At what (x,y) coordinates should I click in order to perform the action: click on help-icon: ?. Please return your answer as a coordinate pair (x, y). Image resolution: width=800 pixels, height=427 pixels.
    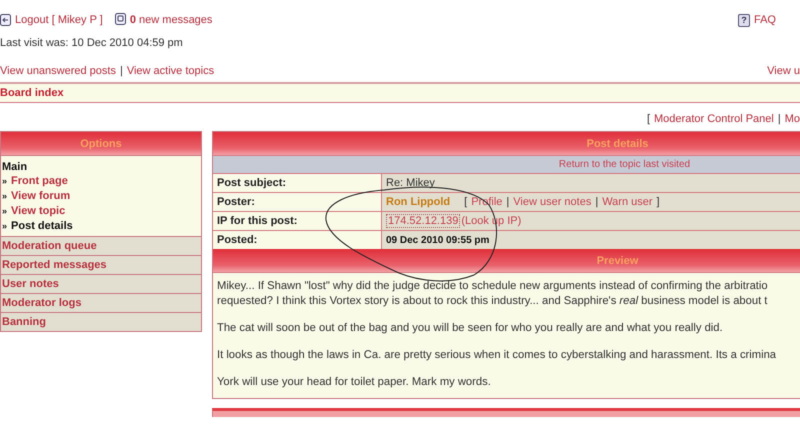
    Looking at the image, I should click on (744, 20).